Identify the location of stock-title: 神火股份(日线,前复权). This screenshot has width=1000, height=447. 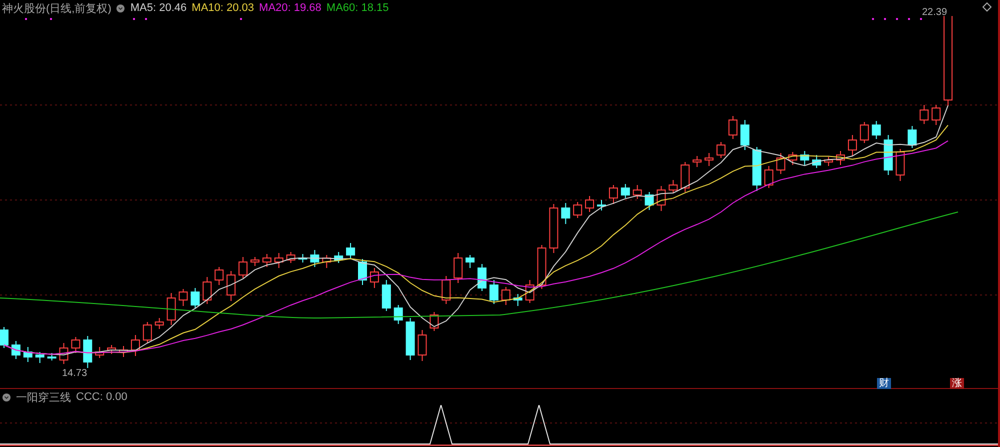
(57, 9).